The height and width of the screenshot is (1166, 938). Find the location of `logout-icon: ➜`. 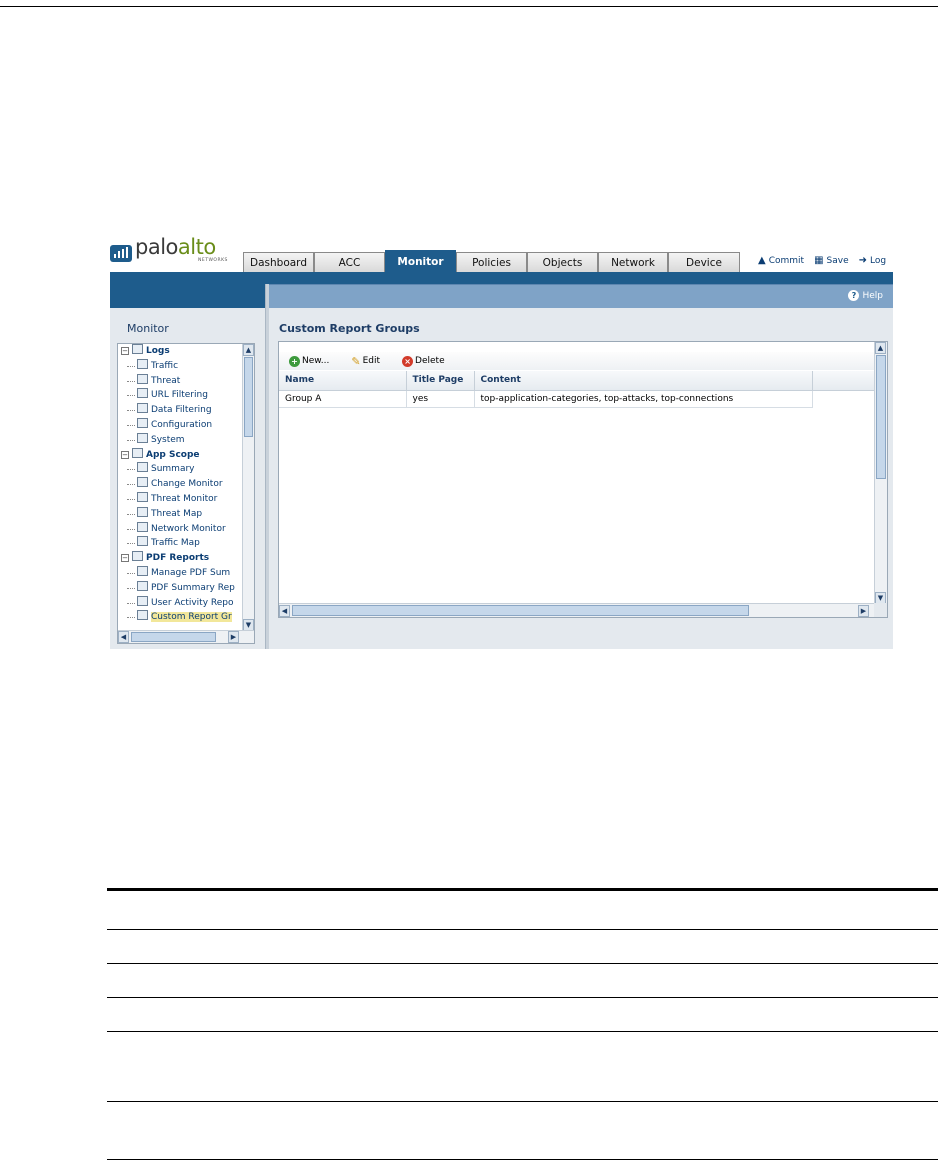

logout-icon: ➜ is located at coordinates (862, 260).